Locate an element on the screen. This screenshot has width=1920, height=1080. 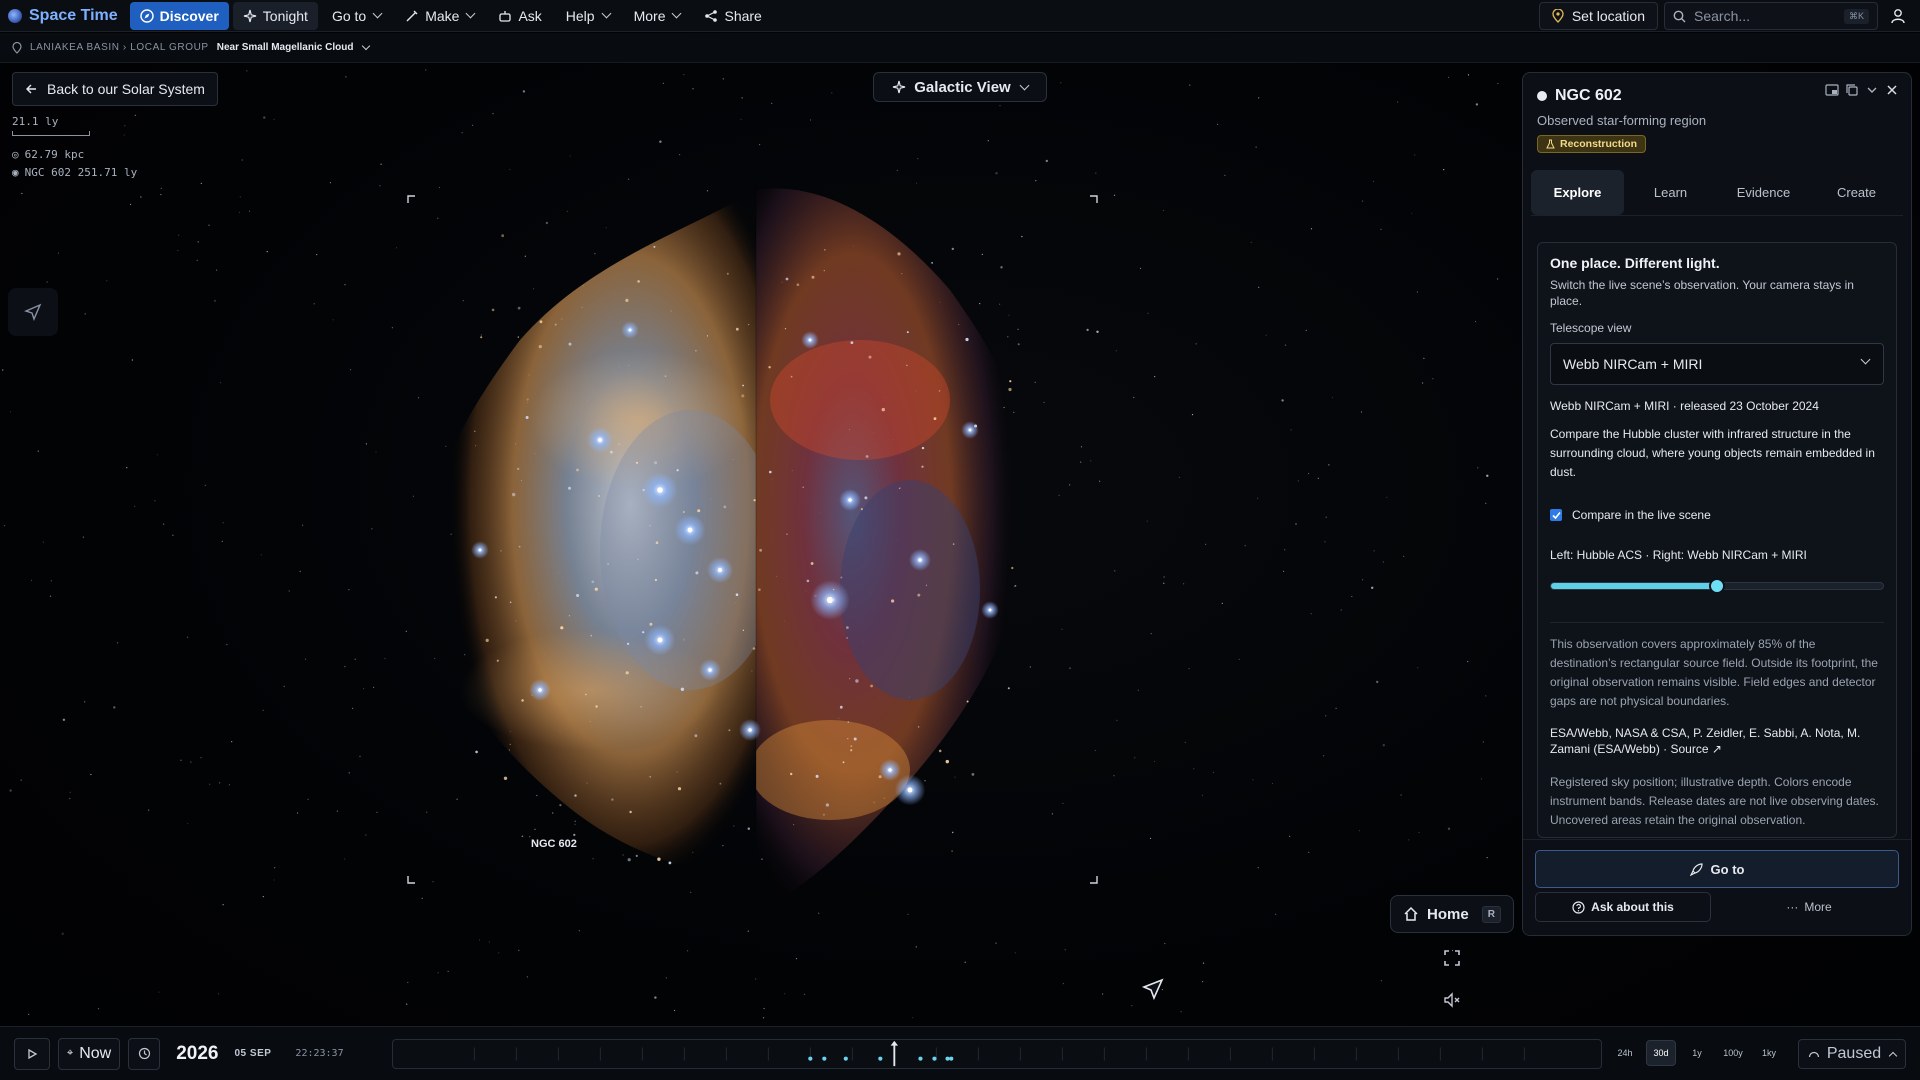
target-icon: ◉ is located at coordinates (15, 172).